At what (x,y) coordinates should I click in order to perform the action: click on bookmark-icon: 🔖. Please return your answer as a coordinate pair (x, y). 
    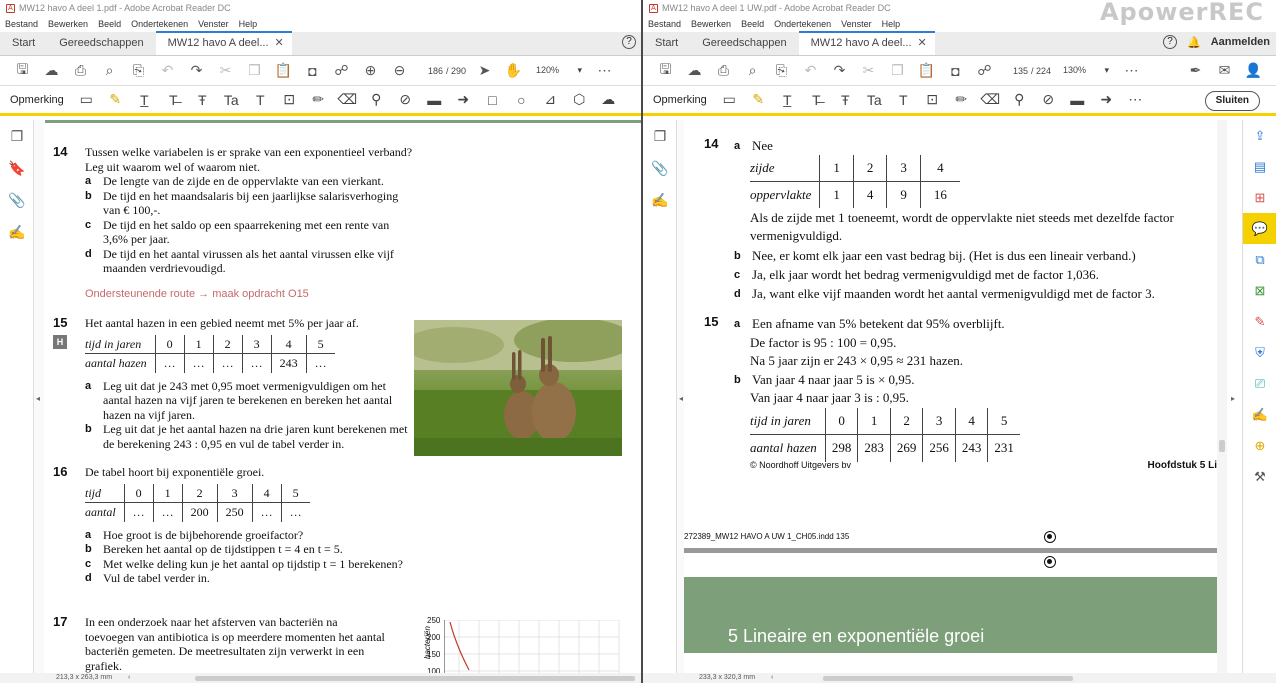
    Looking at the image, I should click on (17, 168).